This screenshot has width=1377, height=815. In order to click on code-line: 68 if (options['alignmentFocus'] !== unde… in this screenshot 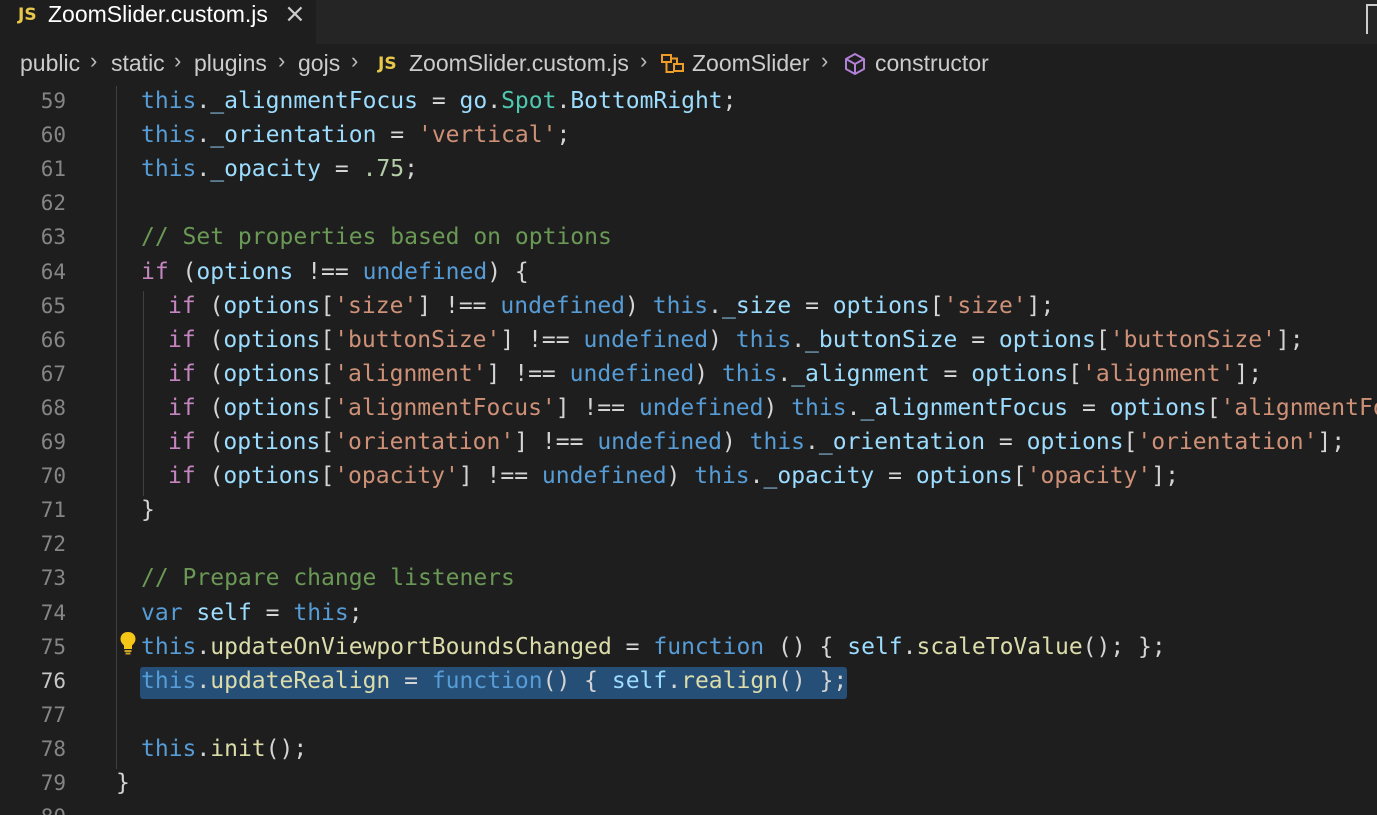, I will do `click(688, 410)`.